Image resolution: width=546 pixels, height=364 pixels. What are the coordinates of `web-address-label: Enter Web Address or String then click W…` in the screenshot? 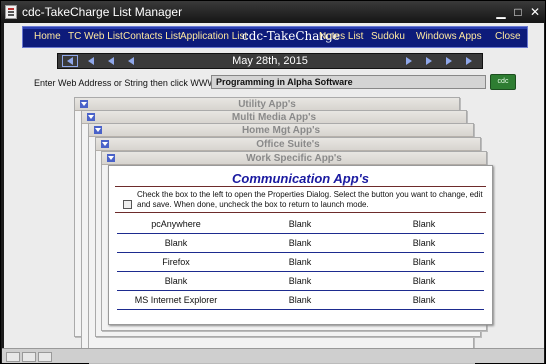 It's located at (136, 83).